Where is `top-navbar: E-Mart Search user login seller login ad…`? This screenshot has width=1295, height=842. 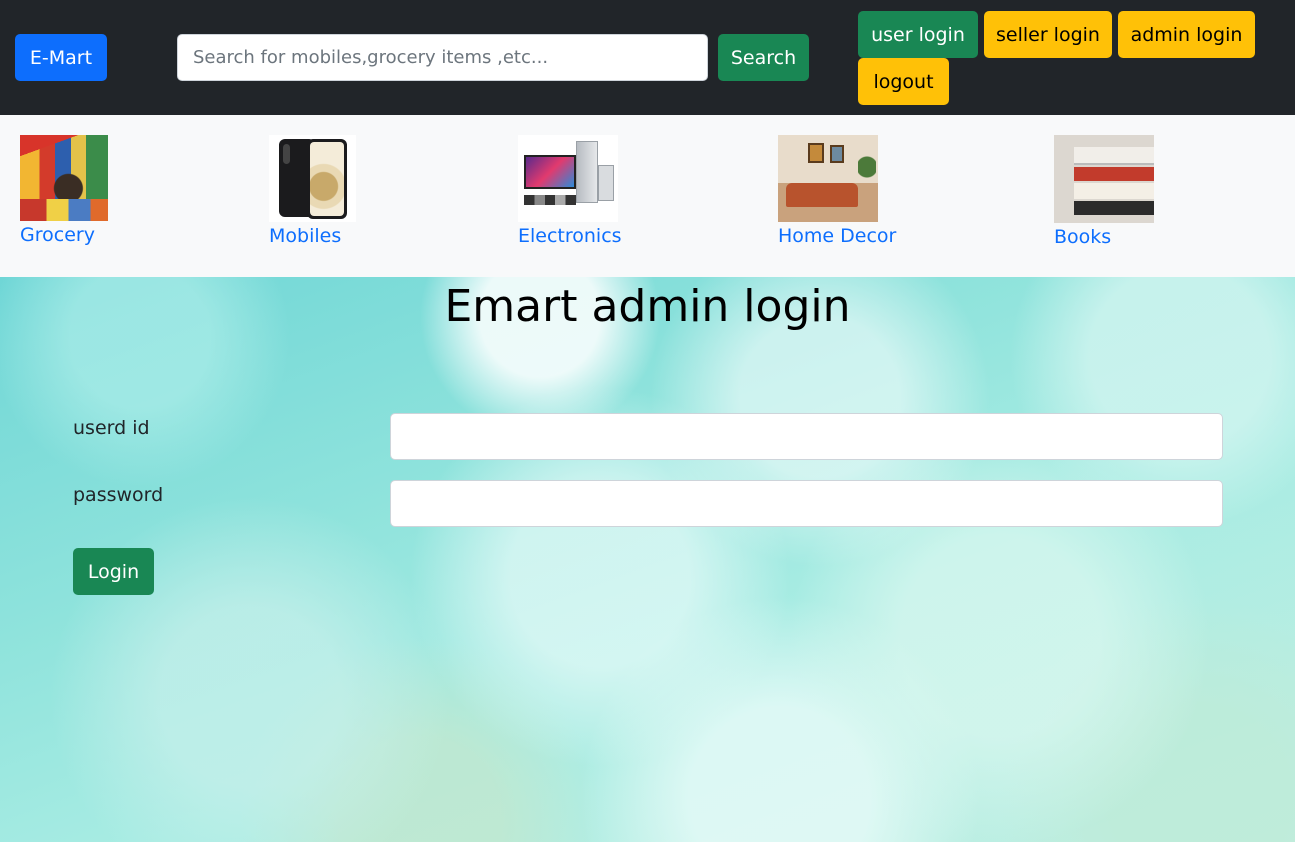
top-navbar: E-Mart Search user login seller login ad… is located at coordinates (647, 57).